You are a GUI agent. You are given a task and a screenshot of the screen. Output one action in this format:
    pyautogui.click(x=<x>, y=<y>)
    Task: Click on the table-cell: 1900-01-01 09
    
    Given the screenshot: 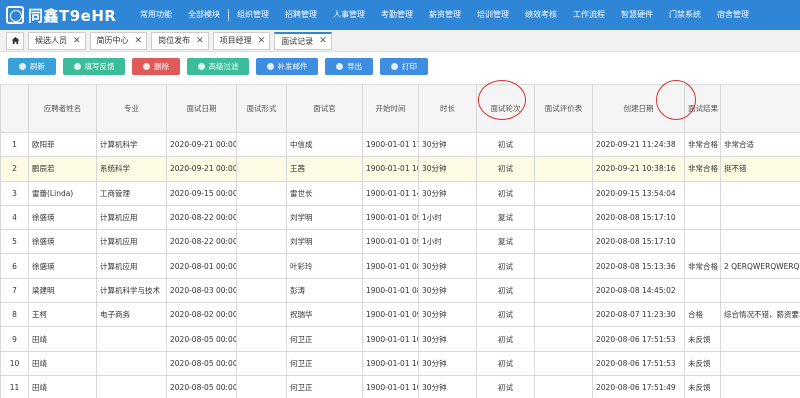 What is the action you would take?
    pyautogui.click(x=390, y=315)
    